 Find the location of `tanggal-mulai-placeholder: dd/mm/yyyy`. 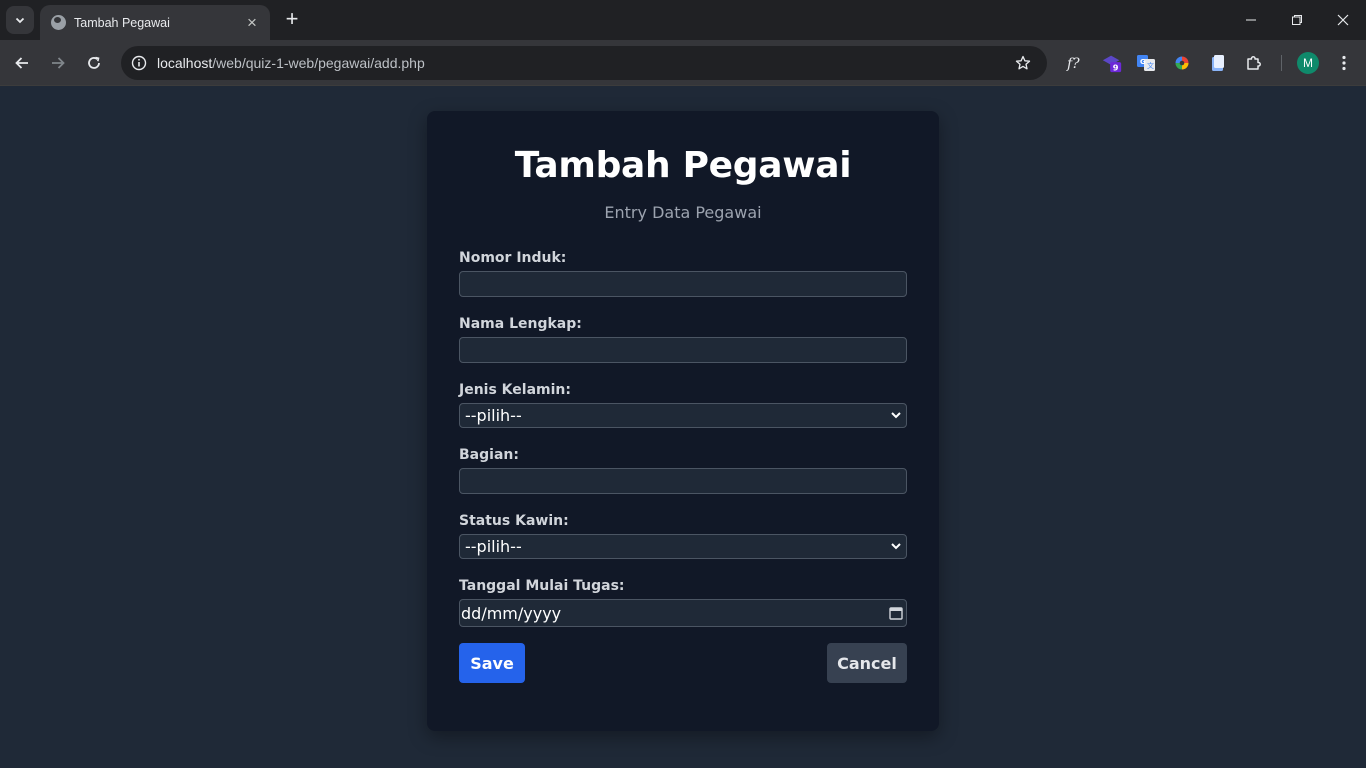

tanggal-mulai-placeholder: dd/mm/yyyy is located at coordinates (511, 613).